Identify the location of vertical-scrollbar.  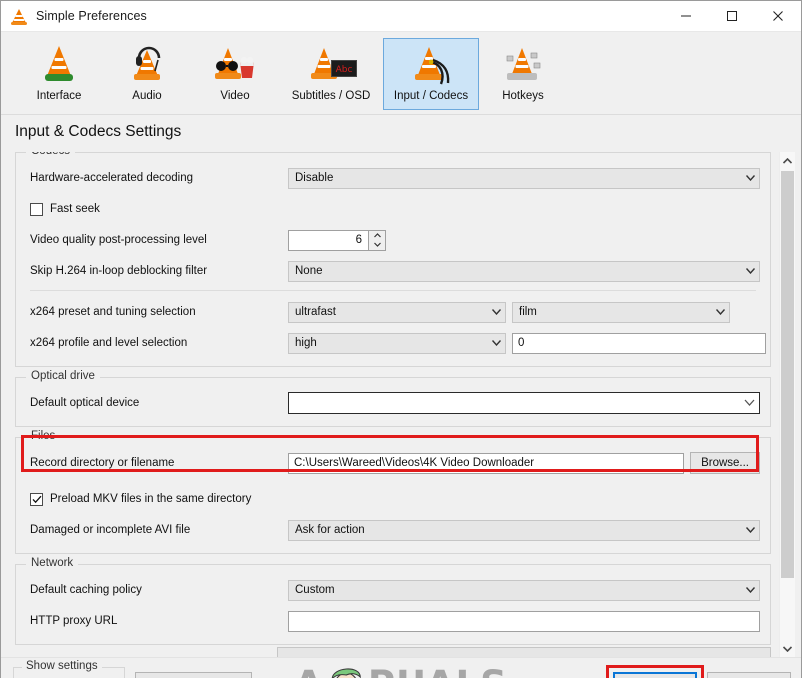
(787, 404).